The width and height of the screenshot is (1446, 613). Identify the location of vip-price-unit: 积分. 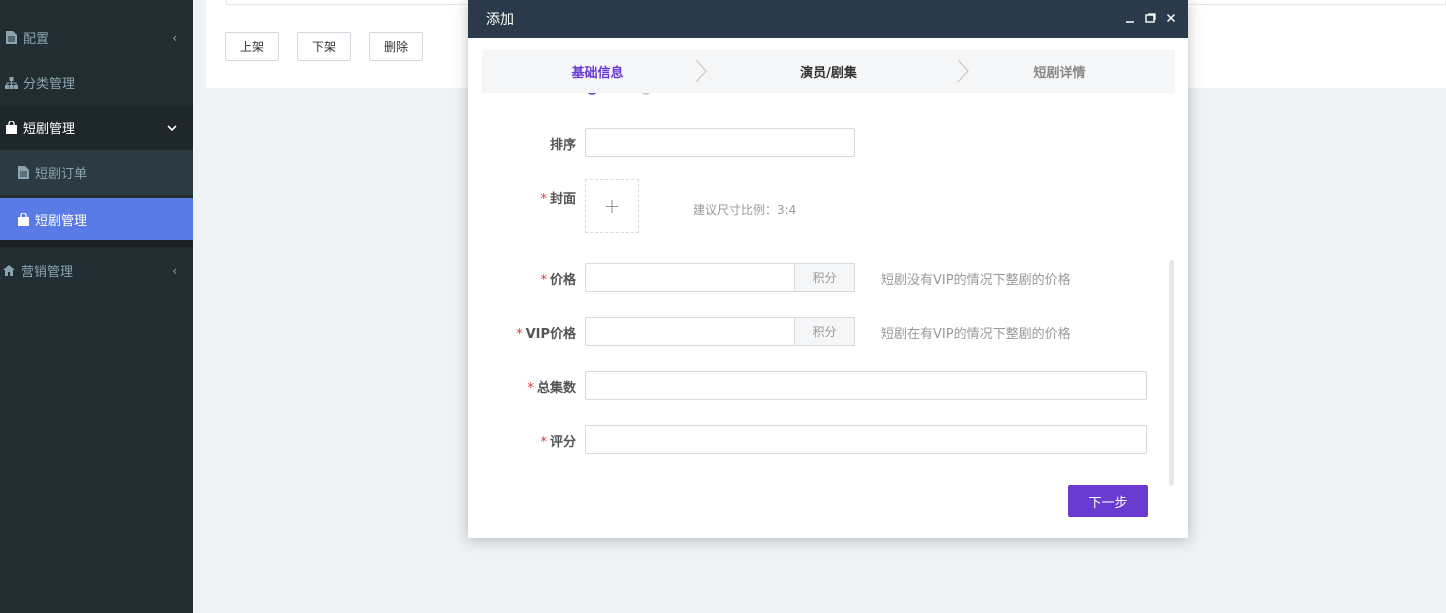
(824, 331).